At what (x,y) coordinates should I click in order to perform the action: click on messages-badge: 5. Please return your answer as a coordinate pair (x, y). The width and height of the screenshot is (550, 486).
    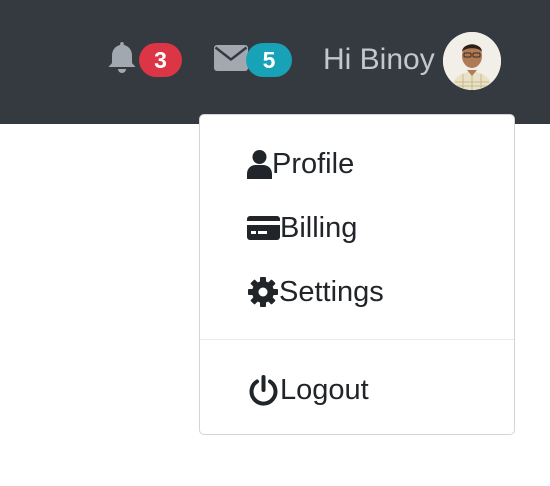
    Looking at the image, I should click on (269, 60).